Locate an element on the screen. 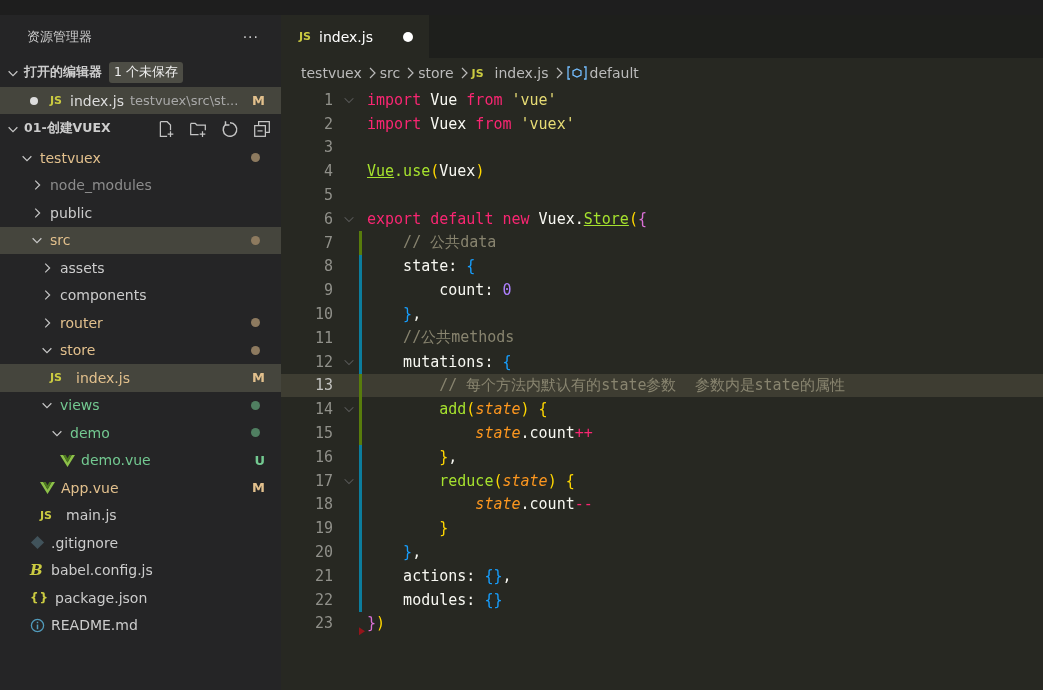 The width and height of the screenshot is (1043, 690). line-number: 12 is located at coordinates (323, 361).